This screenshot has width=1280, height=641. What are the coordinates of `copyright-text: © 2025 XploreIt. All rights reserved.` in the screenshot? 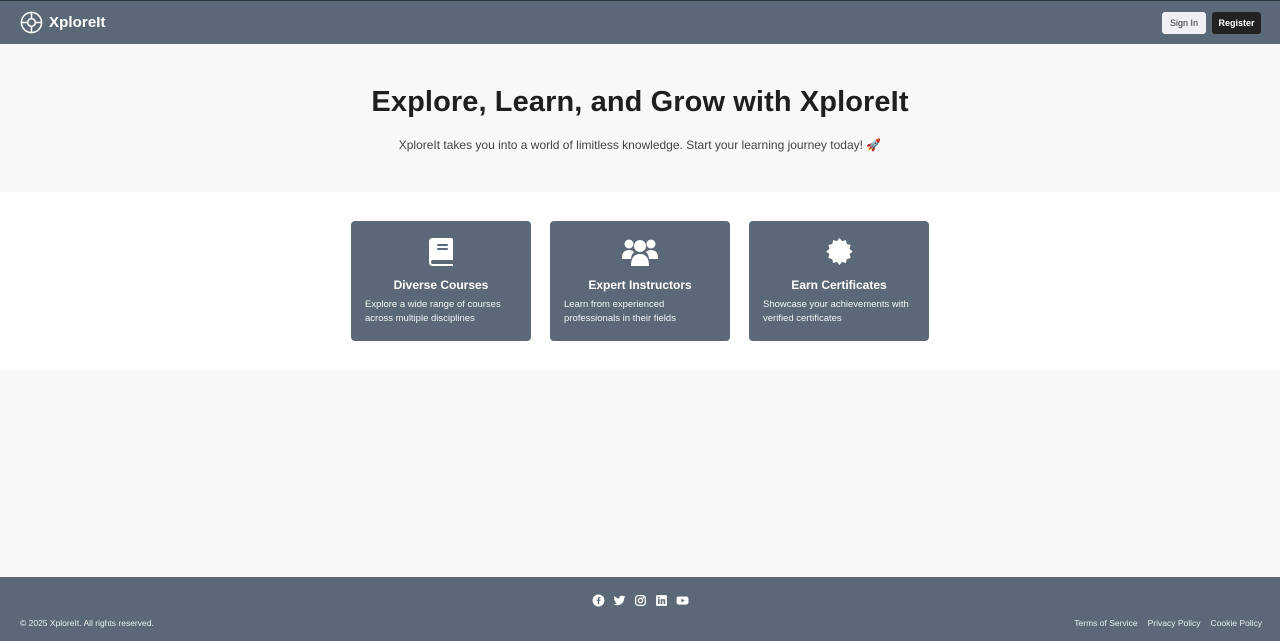 It's located at (87, 623).